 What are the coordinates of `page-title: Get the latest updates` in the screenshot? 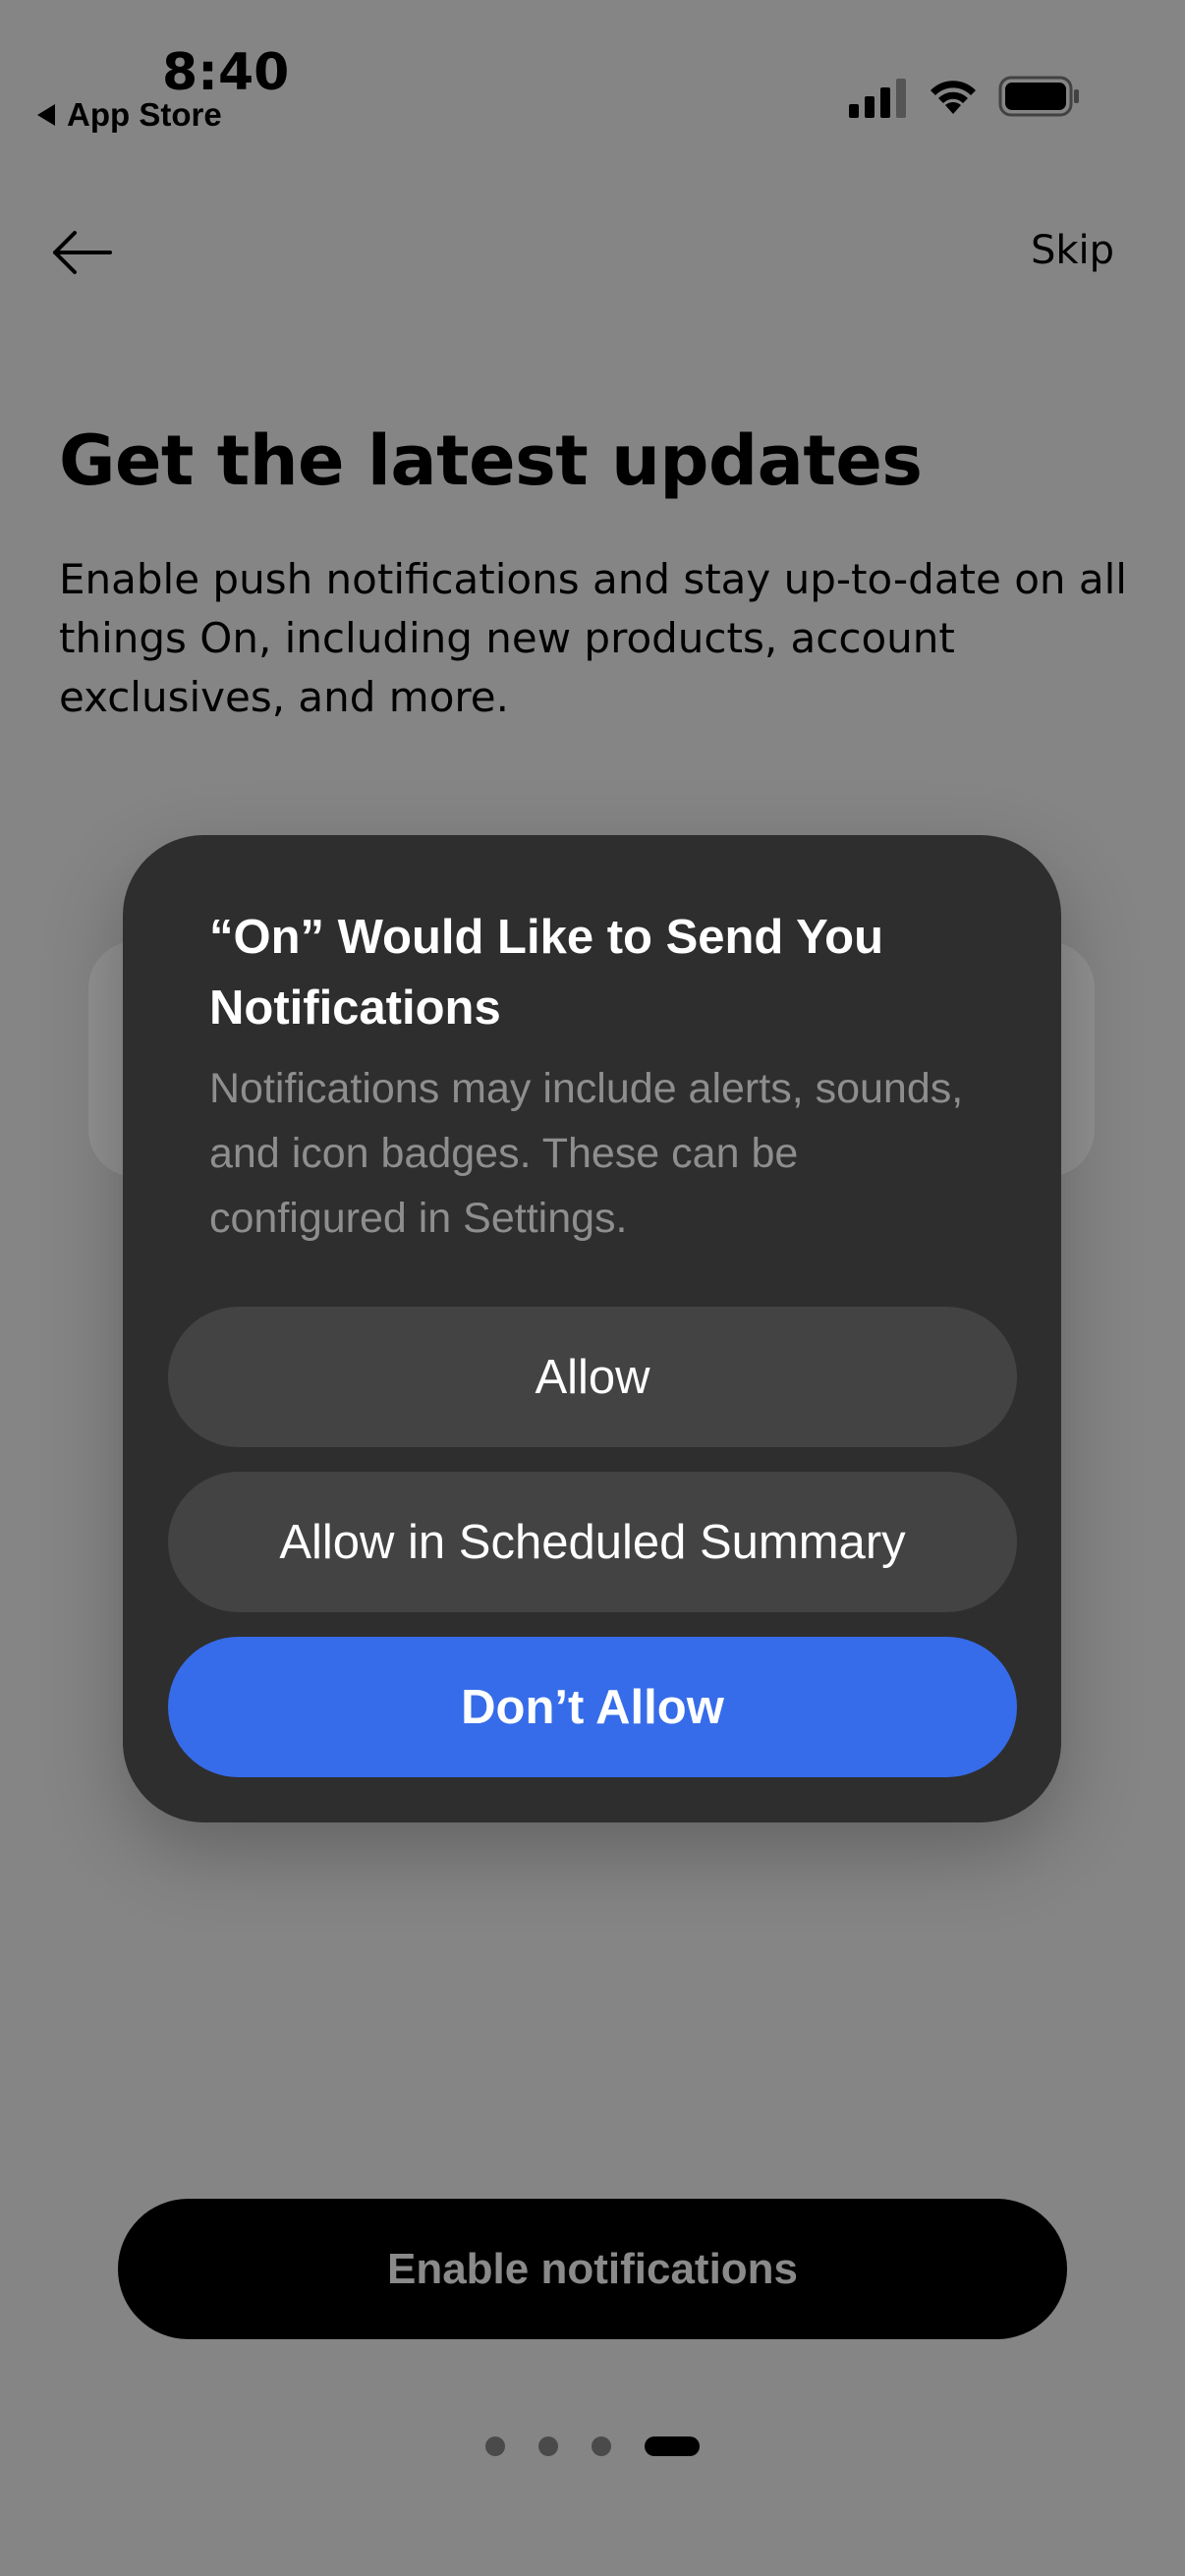 It's located at (491, 460).